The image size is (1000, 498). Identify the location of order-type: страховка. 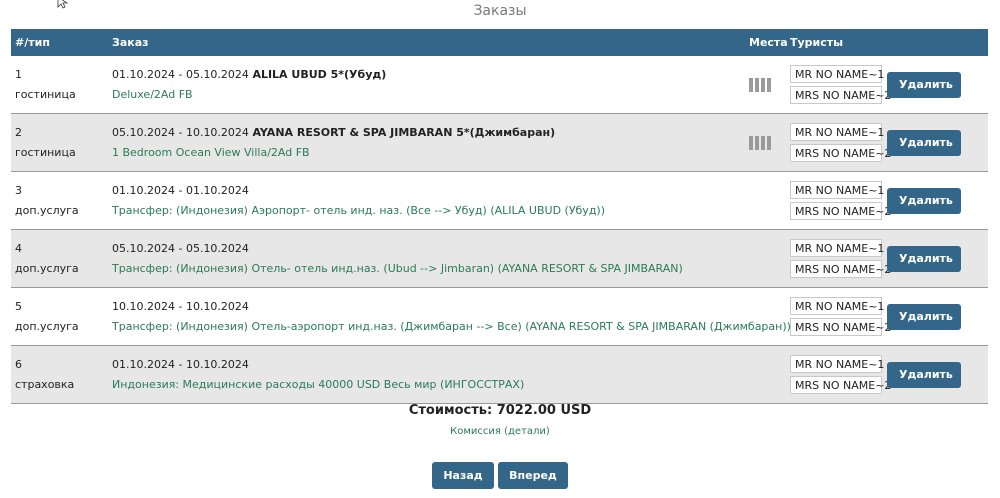
(45, 384).